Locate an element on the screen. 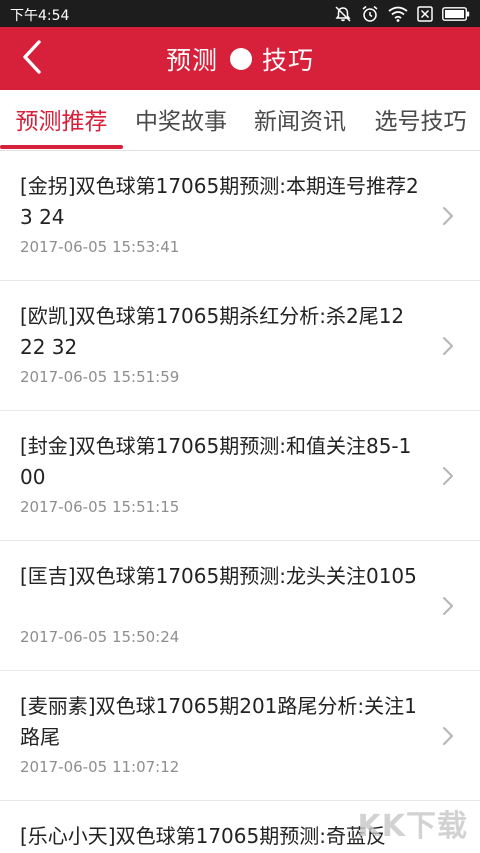 Image resolution: width=480 pixels, height=853 pixels. battery-icon is located at coordinates (456, 13).